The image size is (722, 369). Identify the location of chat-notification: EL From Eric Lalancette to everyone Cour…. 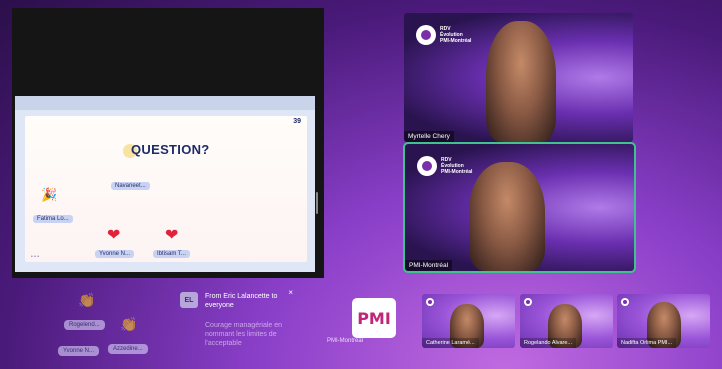
(235, 318).